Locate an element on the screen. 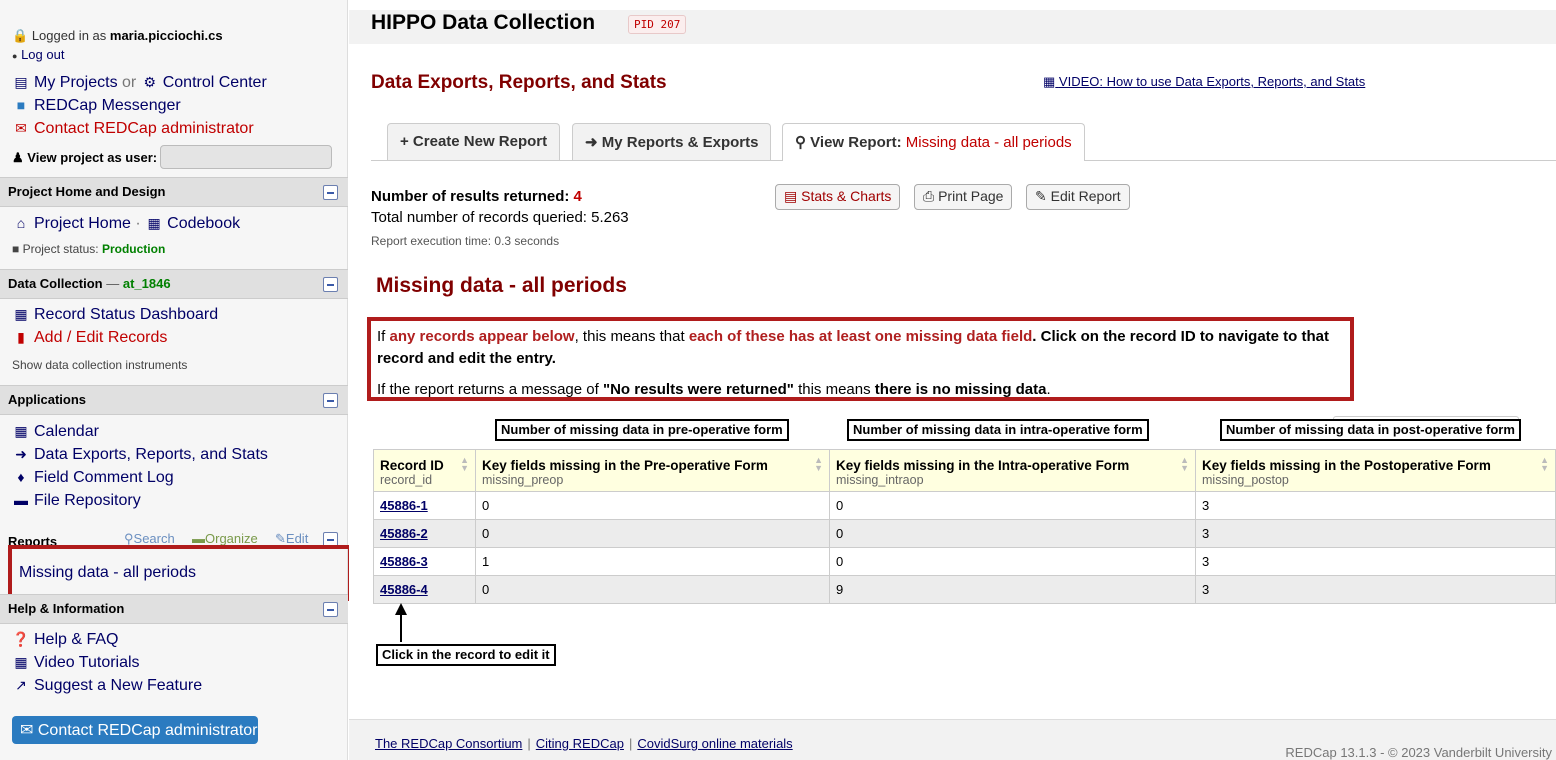  stats-charts-button: ▤ Stats & Charts is located at coordinates (838, 197).